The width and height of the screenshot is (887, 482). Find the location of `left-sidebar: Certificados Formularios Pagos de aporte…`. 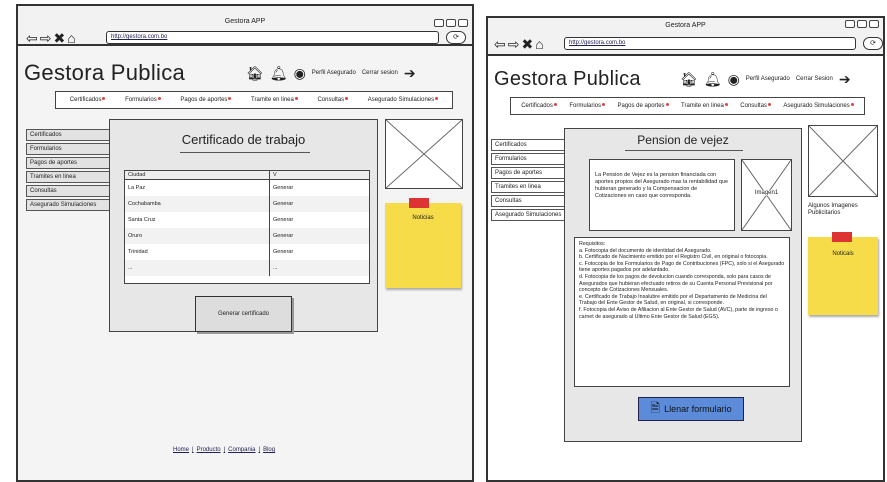

left-sidebar: Certificados Formularios Pagos de aporte… is located at coordinates (70, 171).